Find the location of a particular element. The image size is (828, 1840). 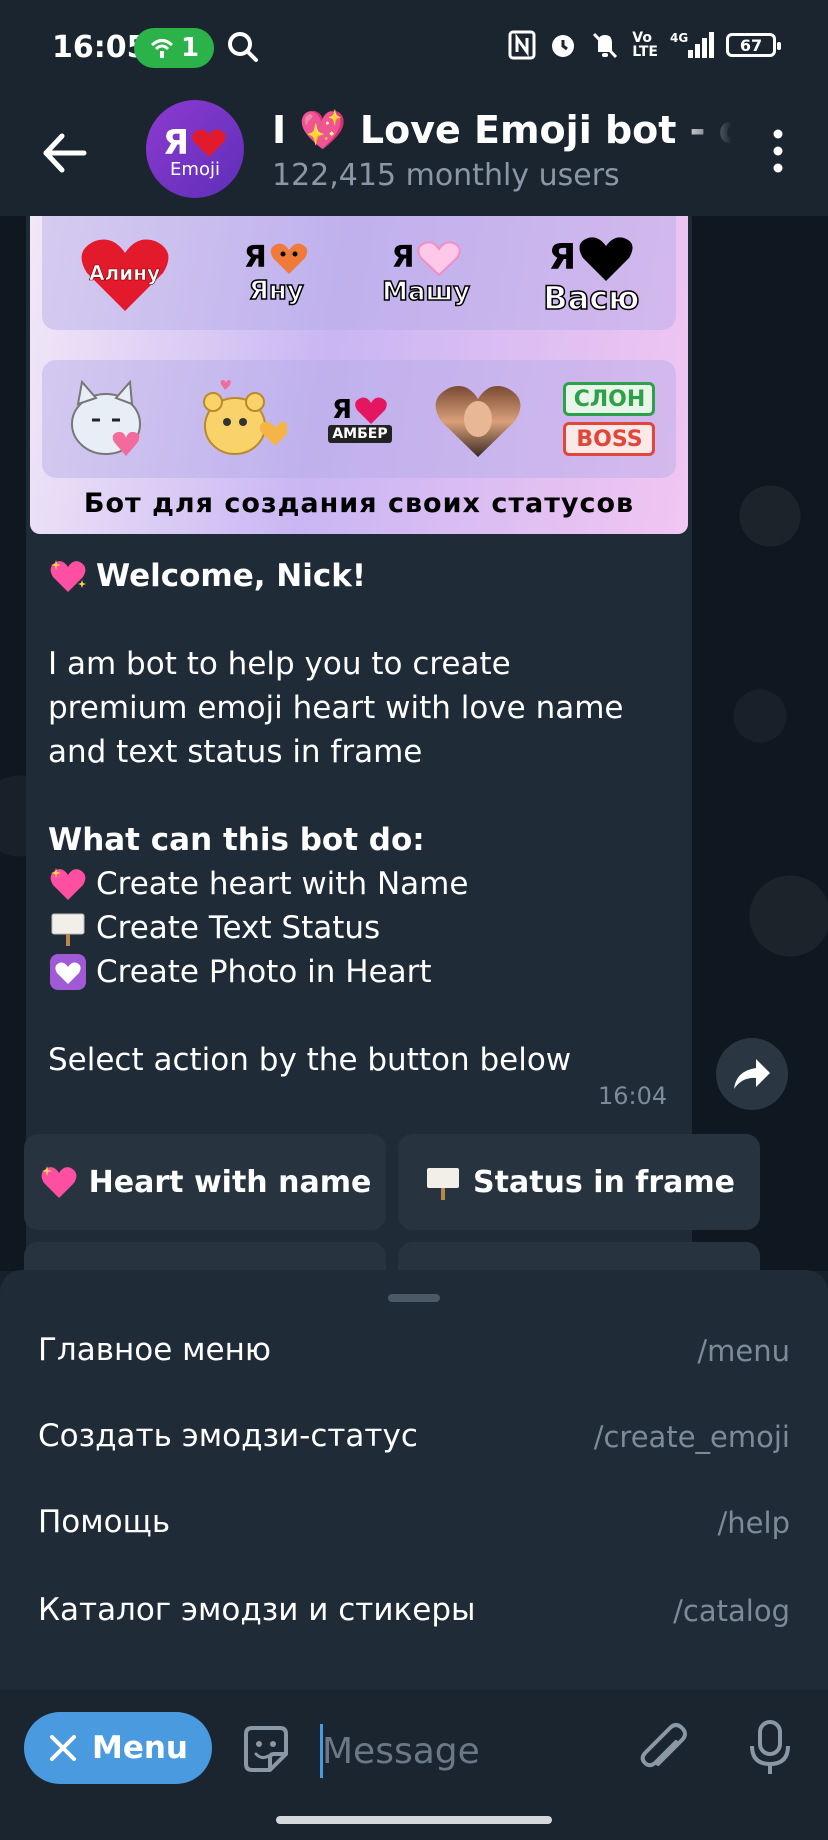

search-icon is located at coordinates (243, 47).